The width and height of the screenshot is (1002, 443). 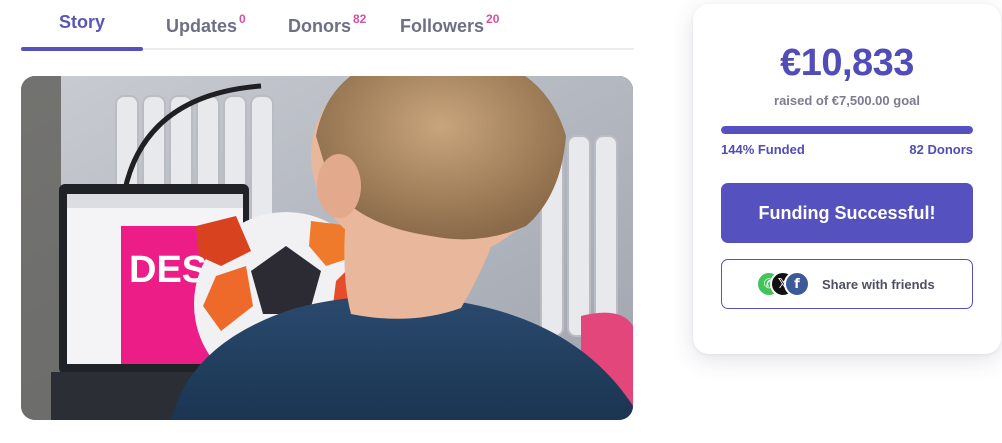 I want to click on goal-text: raised of €7,500.00 goal, so click(x=847, y=100).